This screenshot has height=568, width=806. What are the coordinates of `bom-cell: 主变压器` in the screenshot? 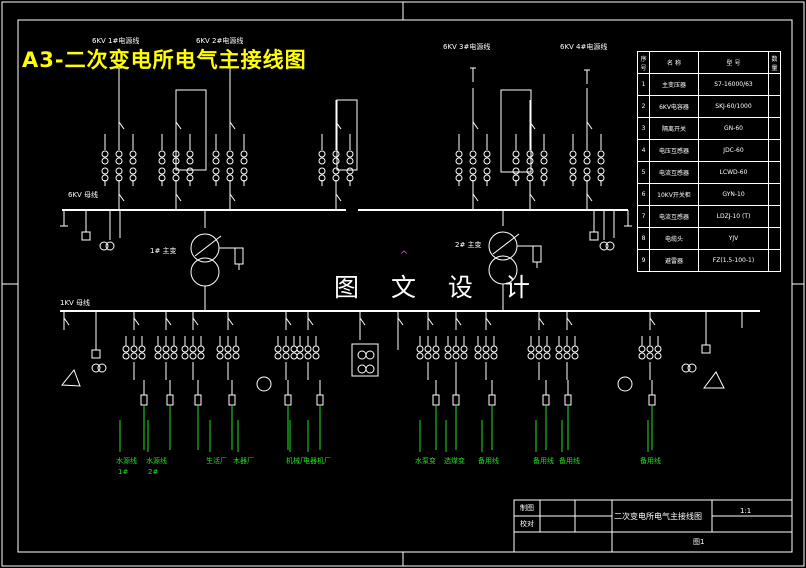 It's located at (674, 84).